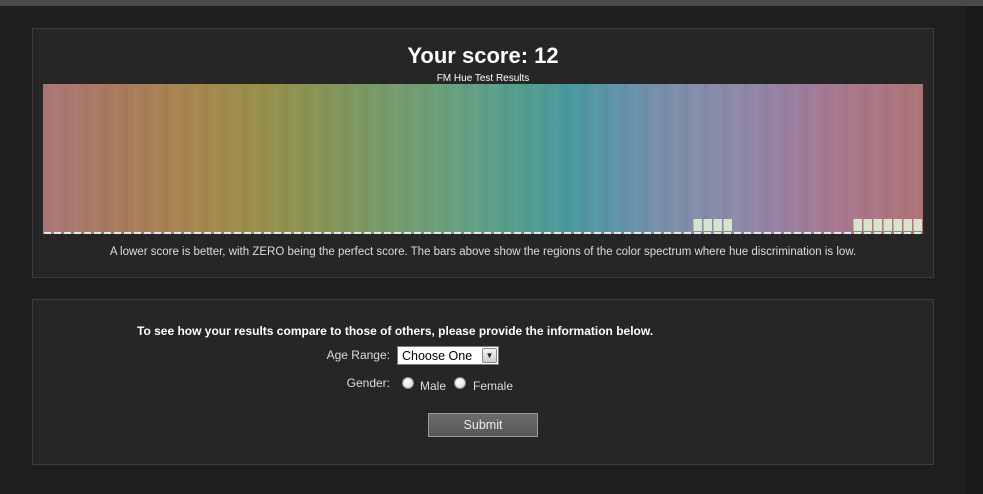 This screenshot has width=983, height=494. What do you see at coordinates (437, 356) in the screenshot?
I see `age-range-value: Choose One` at bounding box center [437, 356].